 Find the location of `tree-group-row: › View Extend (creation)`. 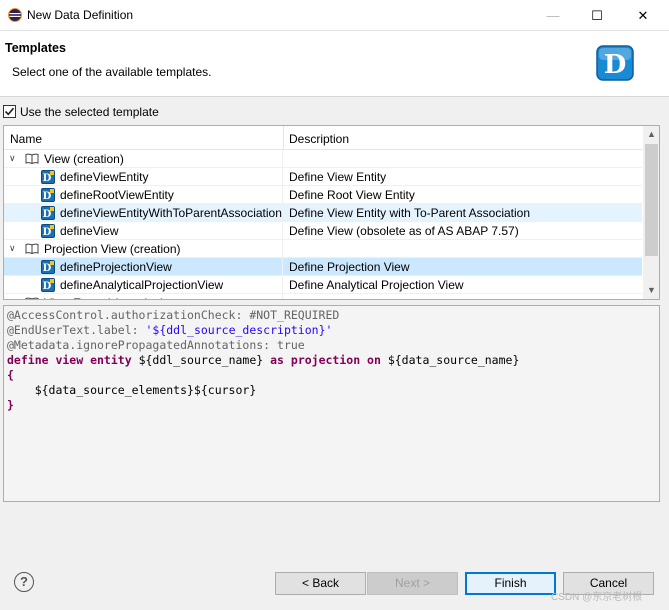

tree-group-row: › View Extend (creation) is located at coordinates (323, 296).